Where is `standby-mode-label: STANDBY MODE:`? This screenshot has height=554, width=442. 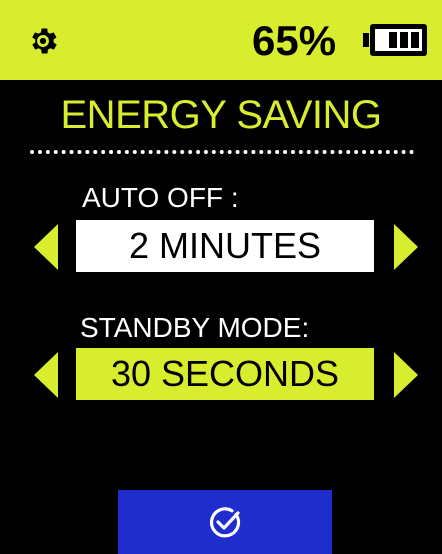 standby-mode-label: STANDBY MODE: is located at coordinates (195, 327).